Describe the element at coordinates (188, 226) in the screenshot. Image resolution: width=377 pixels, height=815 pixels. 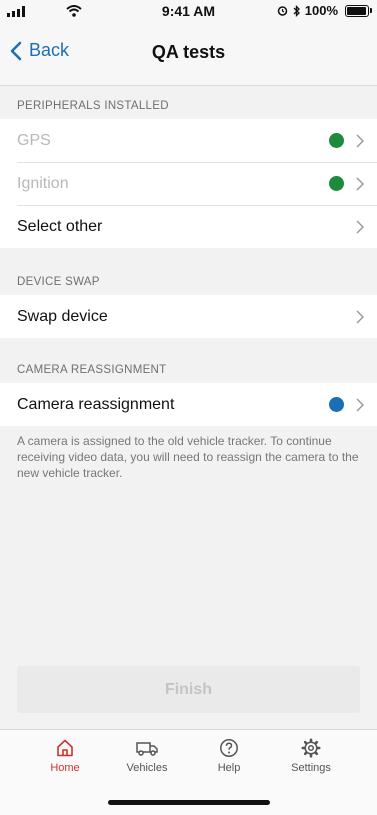
I see `row-select-other: Select other` at that location.